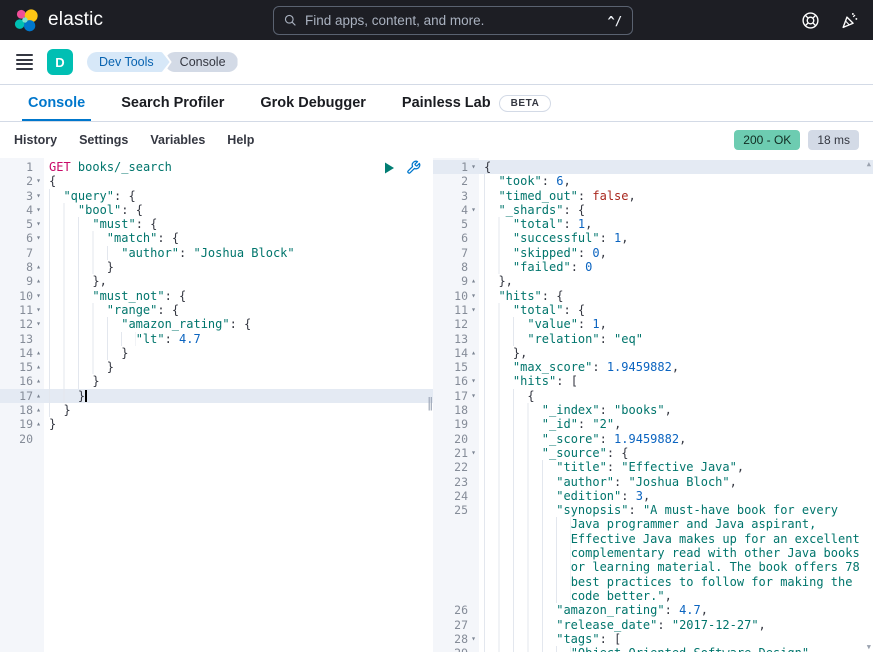  What do you see at coordinates (653, 295) in the screenshot?
I see `code-line: 10 ▾ "hits": {` at bounding box center [653, 295].